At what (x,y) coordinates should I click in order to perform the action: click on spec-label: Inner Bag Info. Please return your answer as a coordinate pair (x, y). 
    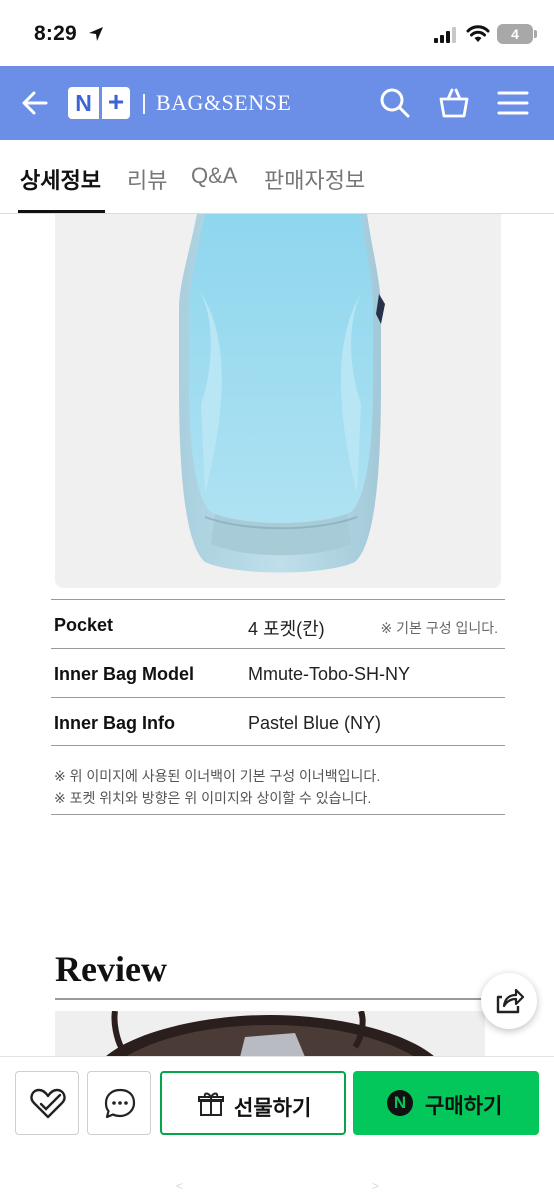
    Looking at the image, I should click on (114, 723).